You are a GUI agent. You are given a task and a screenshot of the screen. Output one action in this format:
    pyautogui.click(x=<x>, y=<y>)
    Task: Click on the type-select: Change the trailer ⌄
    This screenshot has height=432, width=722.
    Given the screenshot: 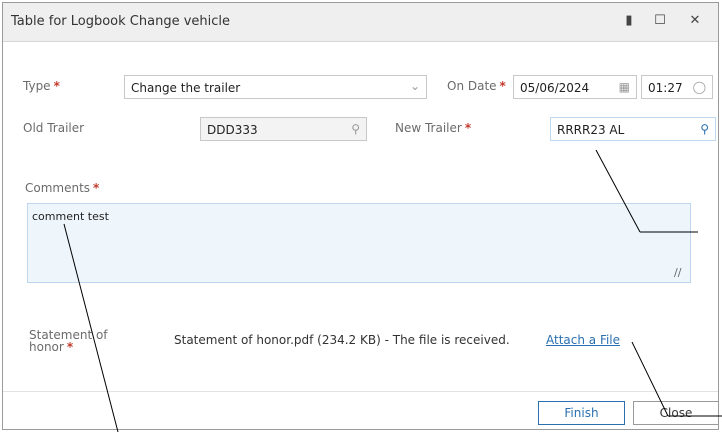 What is the action you would take?
    pyautogui.click(x=275, y=87)
    